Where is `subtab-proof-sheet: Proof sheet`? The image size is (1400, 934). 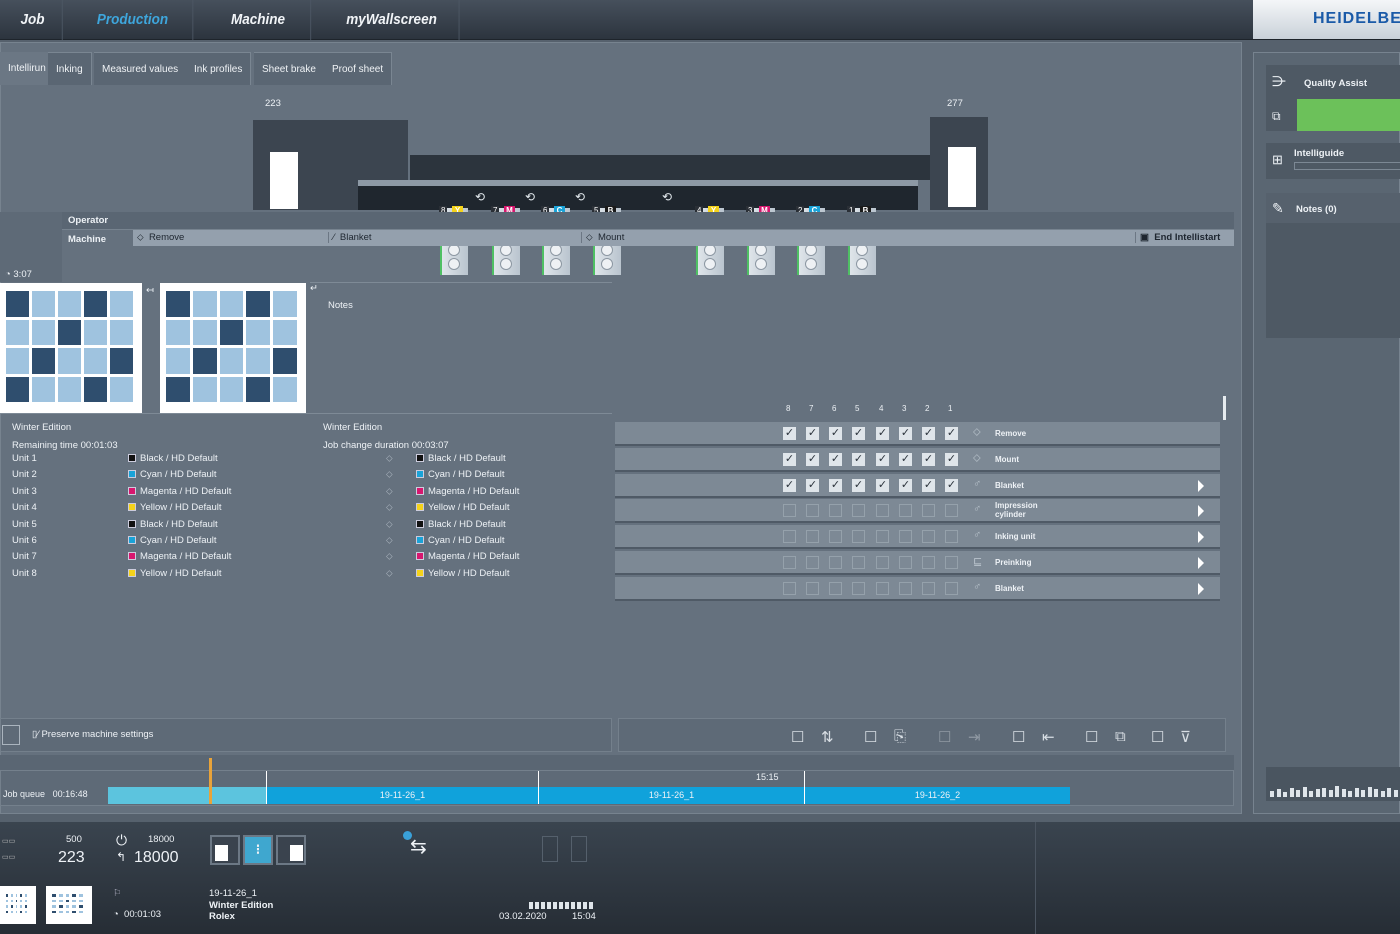
subtab-proof-sheet: Proof sheet is located at coordinates (358, 68).